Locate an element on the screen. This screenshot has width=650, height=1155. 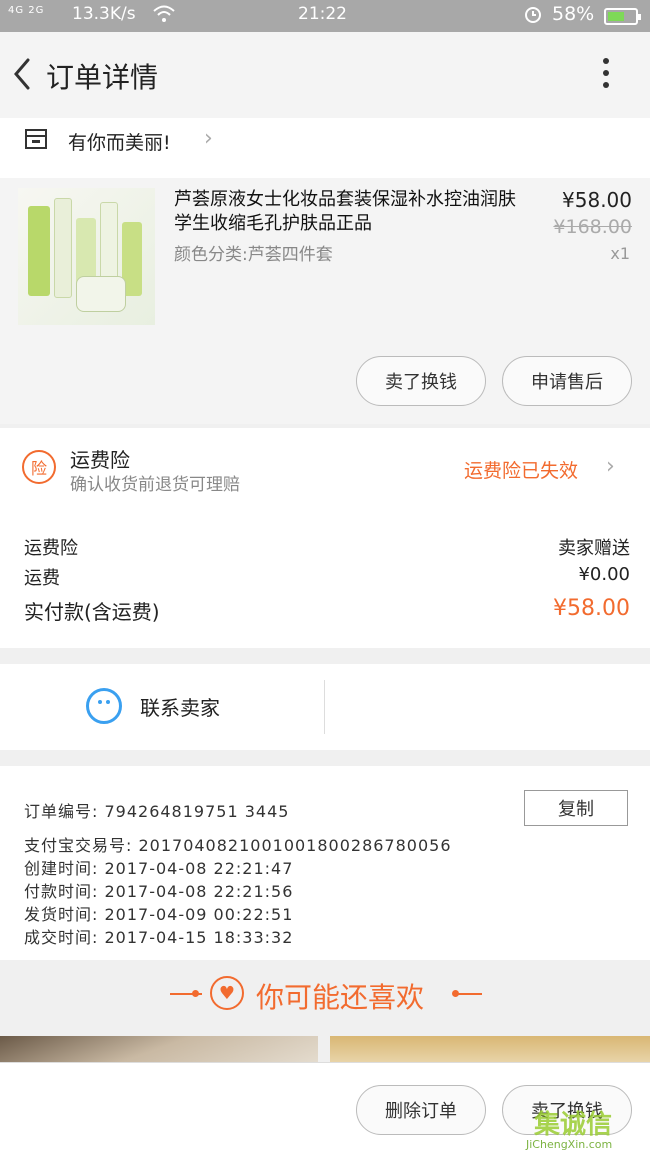
fee-label: 运费险 is located at coordinates (51, 548).